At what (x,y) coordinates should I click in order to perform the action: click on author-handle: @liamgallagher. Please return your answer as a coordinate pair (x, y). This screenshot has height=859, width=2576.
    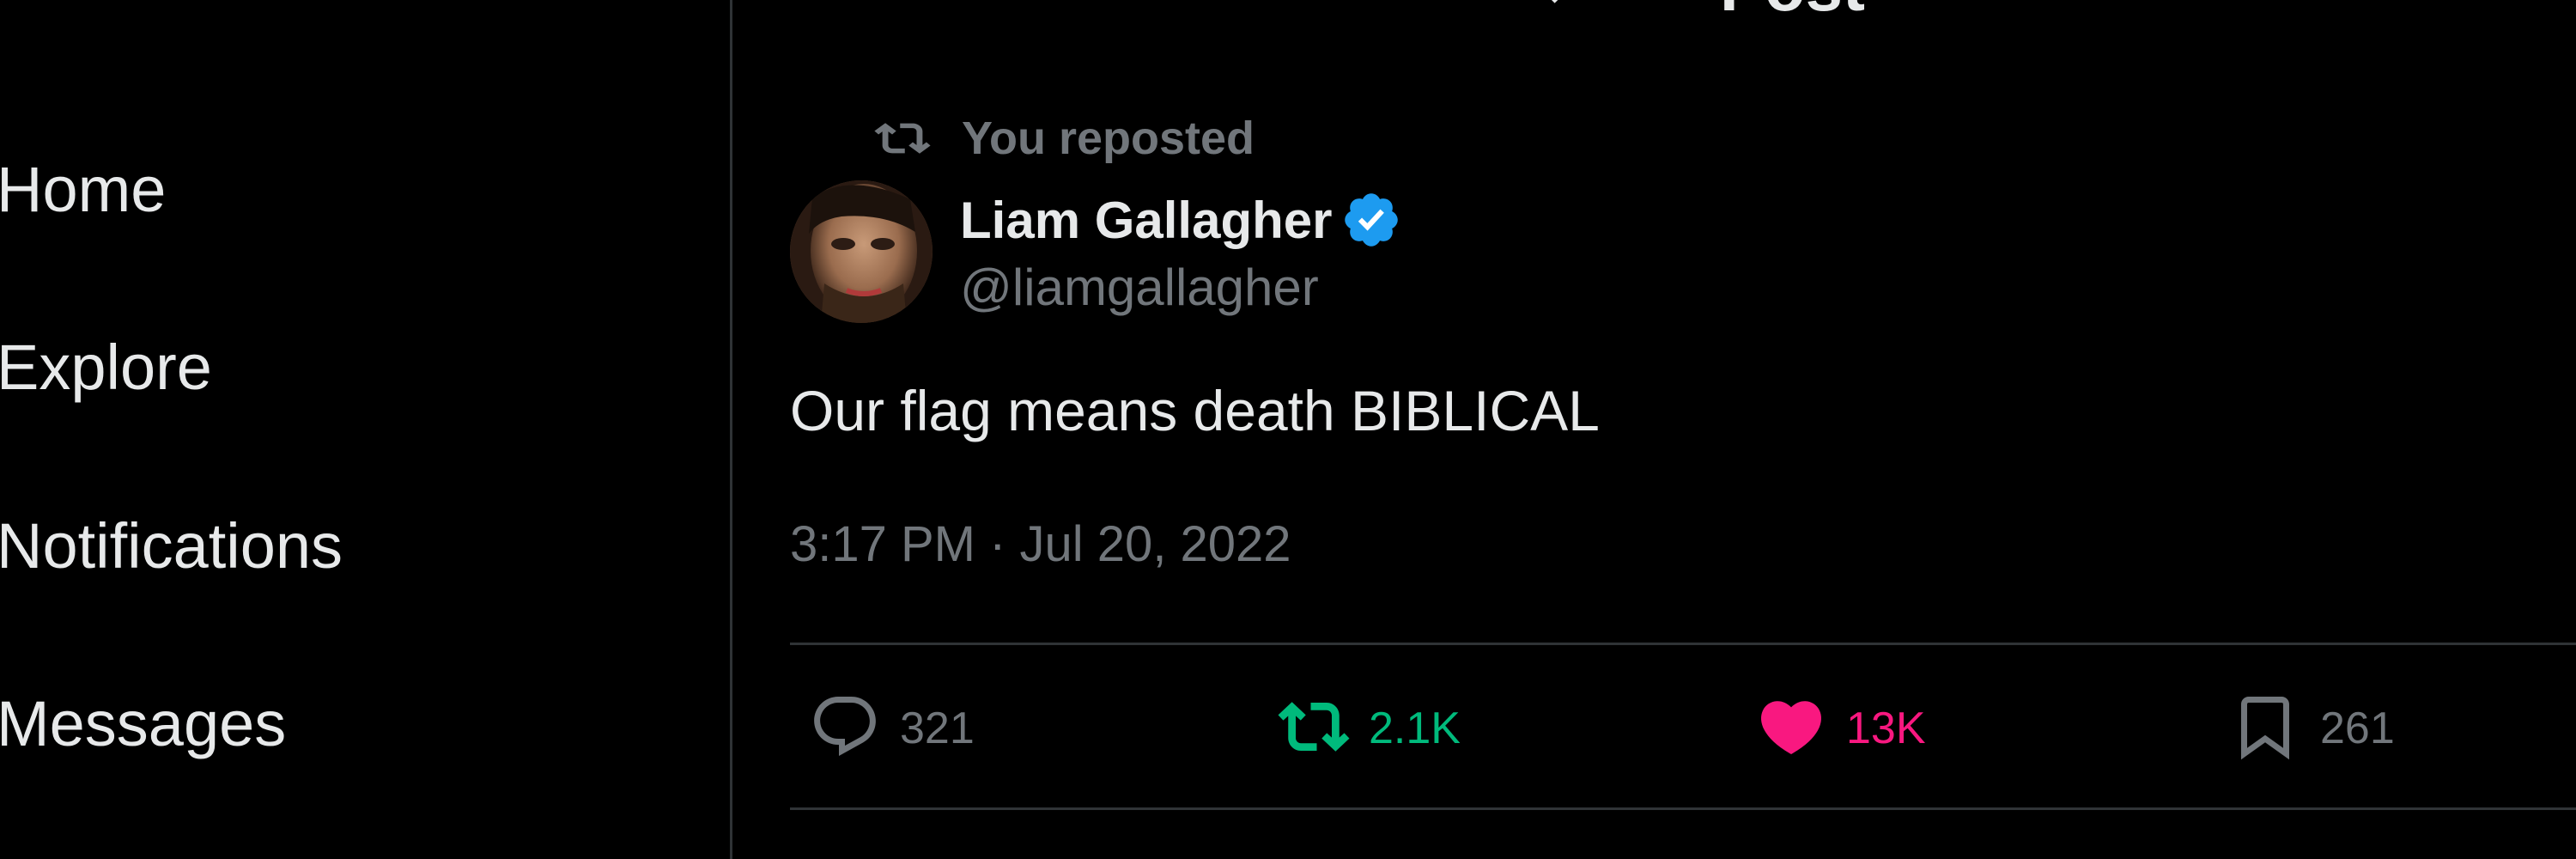
    Looking at the image, I should click on (1140, 287).